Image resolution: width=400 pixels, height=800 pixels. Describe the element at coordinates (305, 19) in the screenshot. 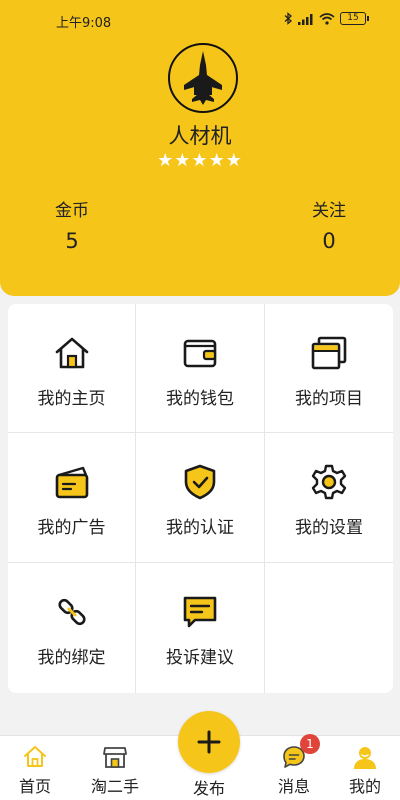

I see `signal-icon` at that location.